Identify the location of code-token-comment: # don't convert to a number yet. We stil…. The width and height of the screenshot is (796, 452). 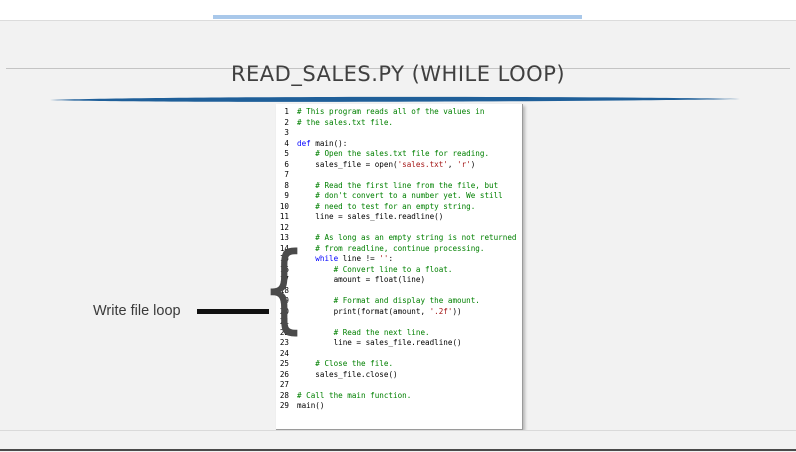
(409, 195).